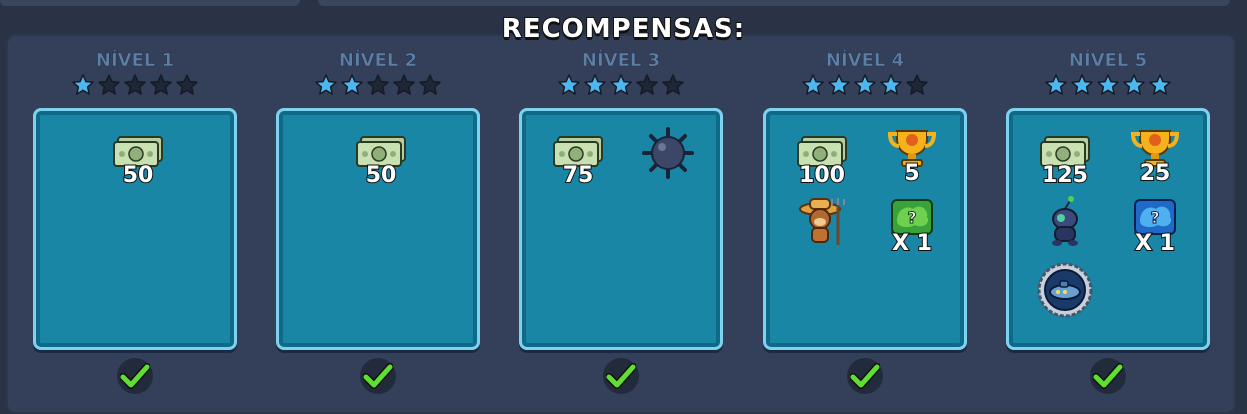 Image resolution: width=1247 pixels, height=414 pixels. What do you see at coordinates (578, 175) in the screenshot?
I see `cash-amount: 75` at bounding box center [578, 175].